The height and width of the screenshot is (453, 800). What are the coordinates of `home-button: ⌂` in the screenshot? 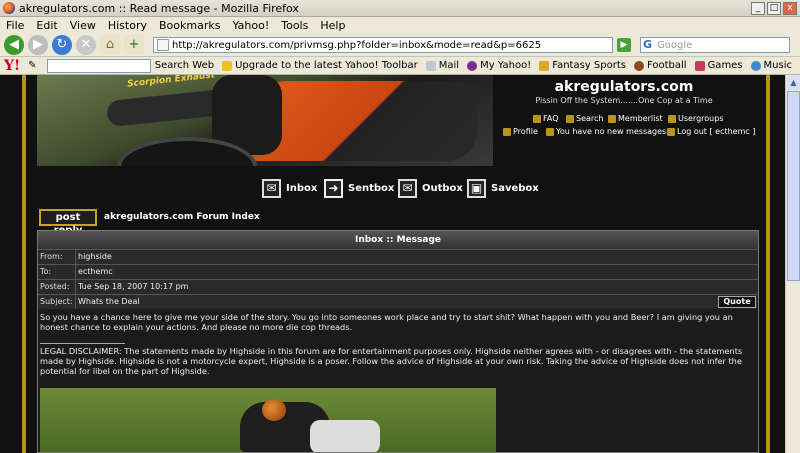 It's located at (110, 44).